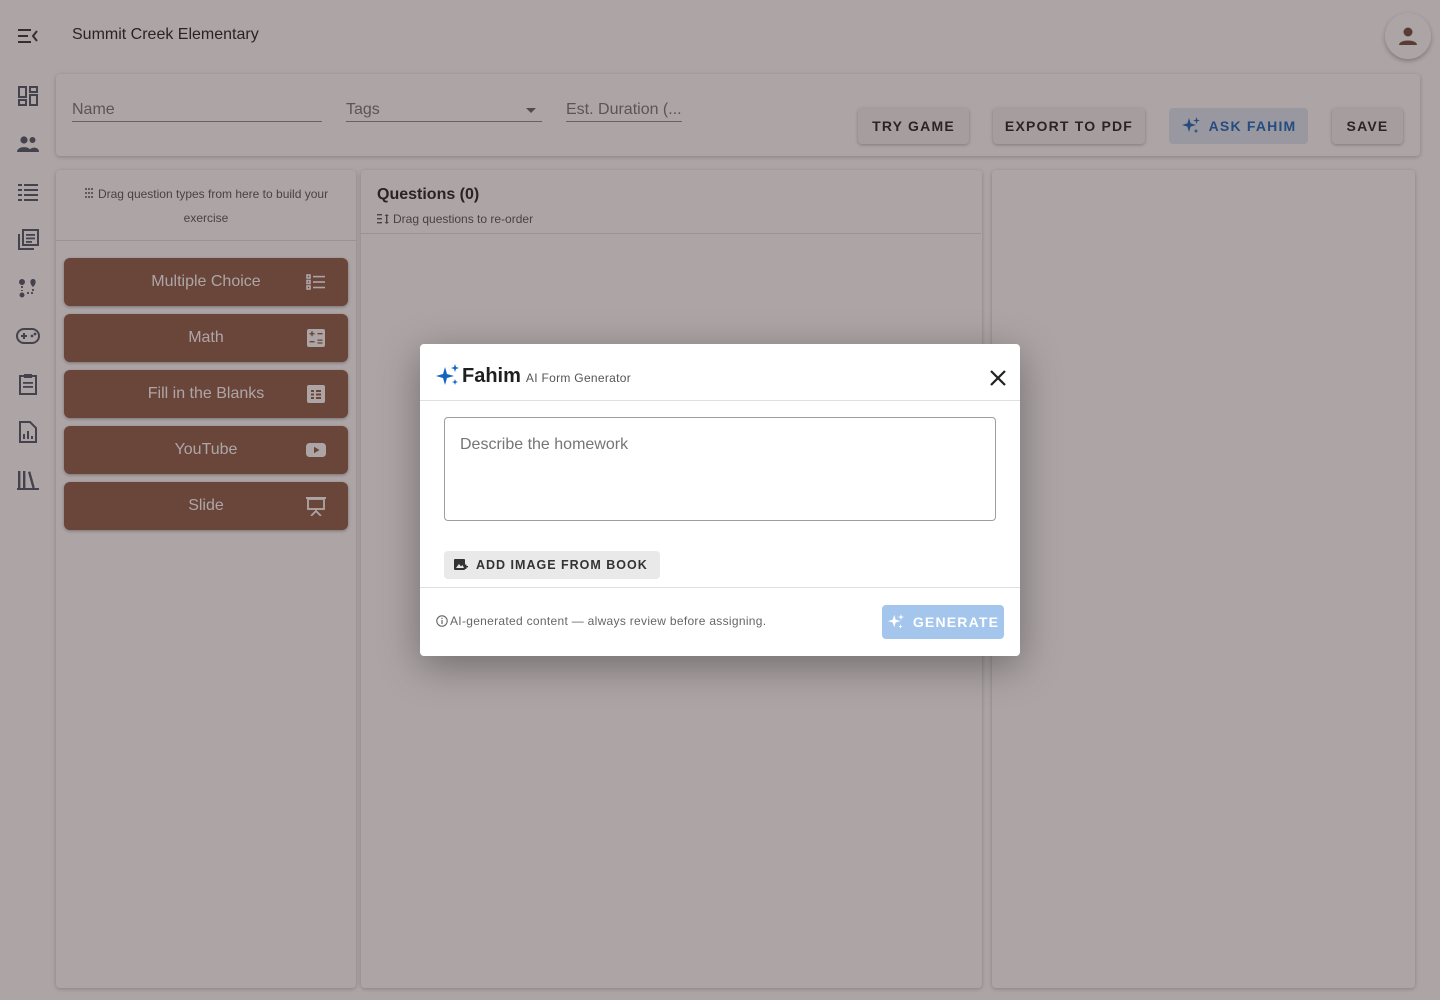 Image resolution: width=1440 pixels, height=1000 pixels. Describe the element at coordinates (956, 622) in the screenshot. I see `generate-label: GENERATE` at that location.